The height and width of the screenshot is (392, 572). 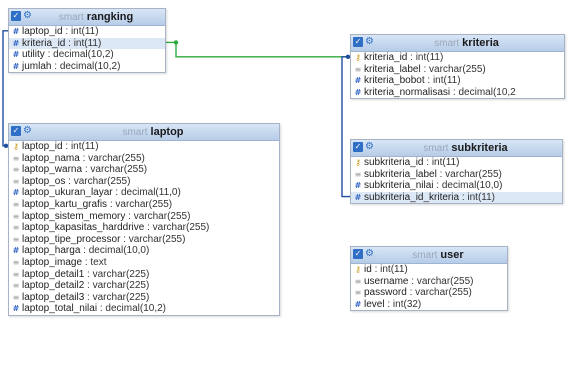 I want to click on field-name: laptop_os, so click(x=44, y=181).